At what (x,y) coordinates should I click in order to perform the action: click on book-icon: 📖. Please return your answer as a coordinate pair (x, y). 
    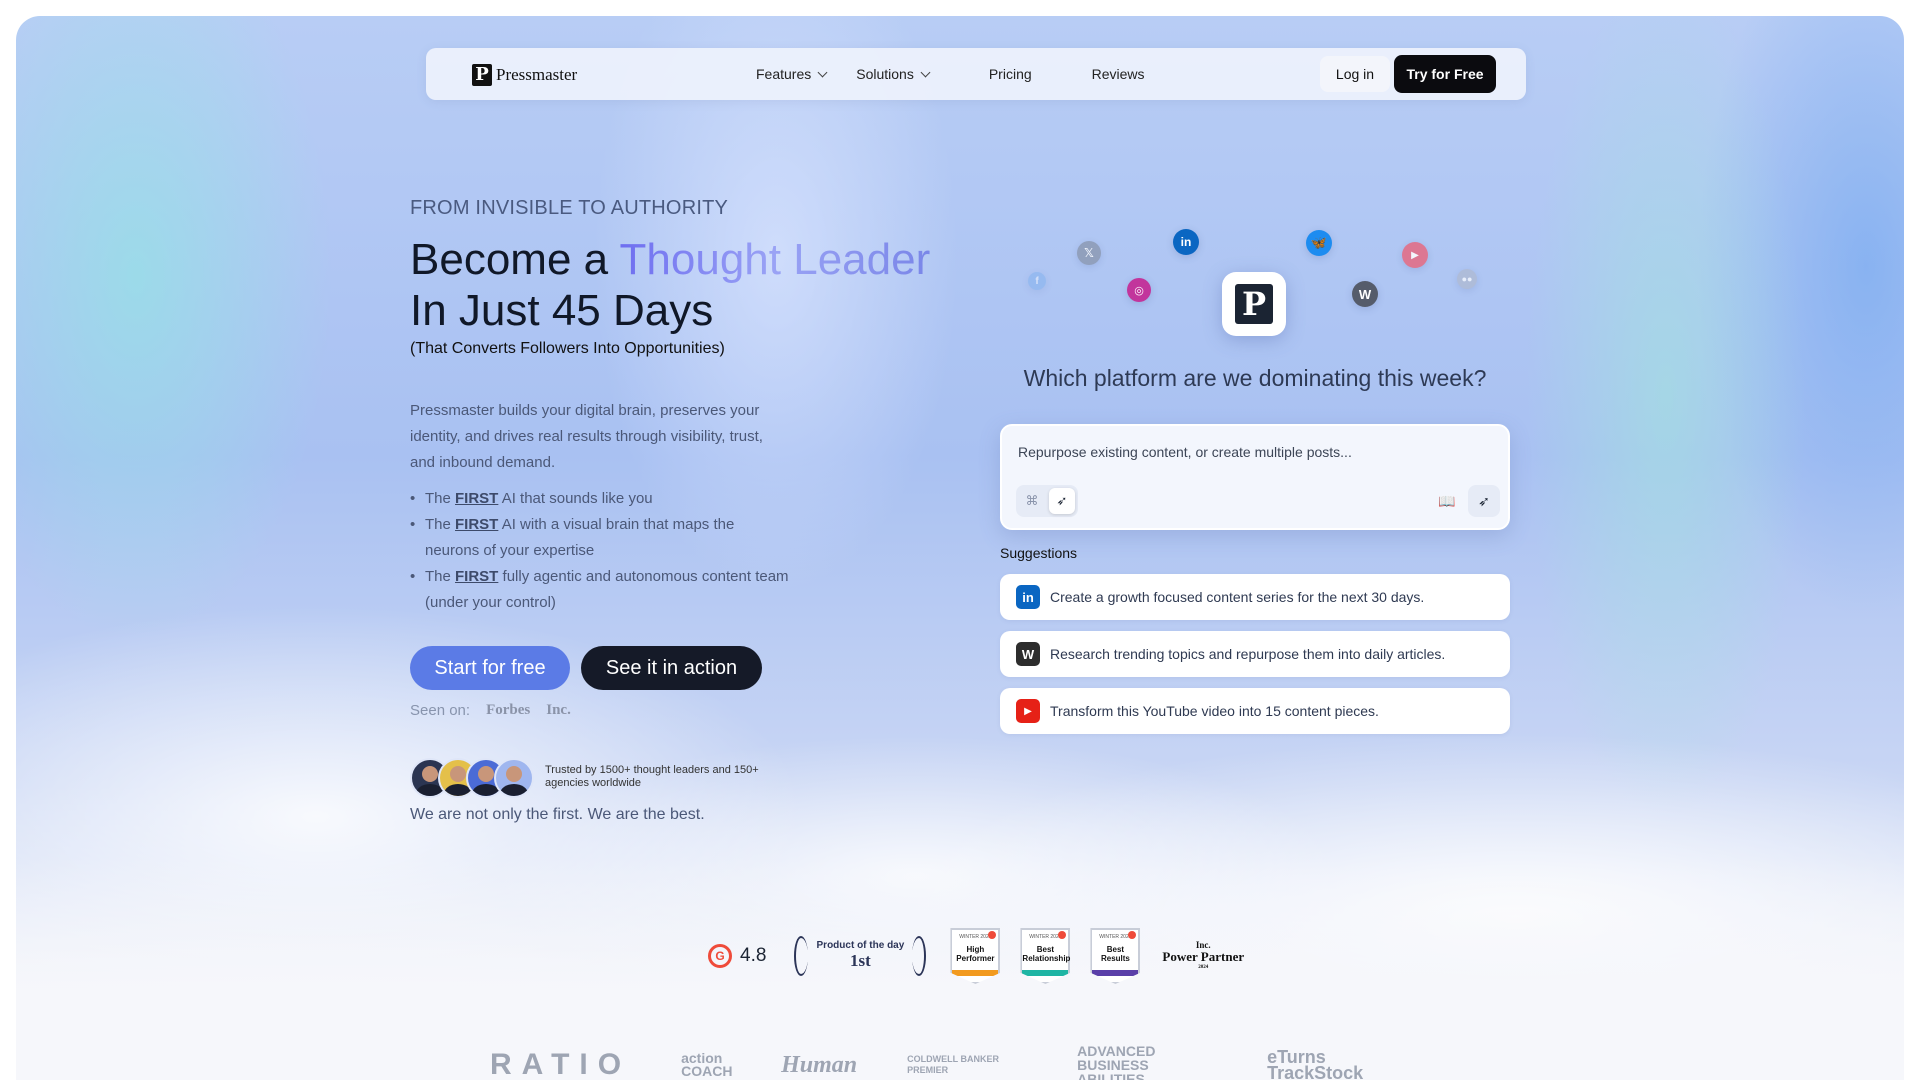
    Looking at the image, I should click on (1447, 501).